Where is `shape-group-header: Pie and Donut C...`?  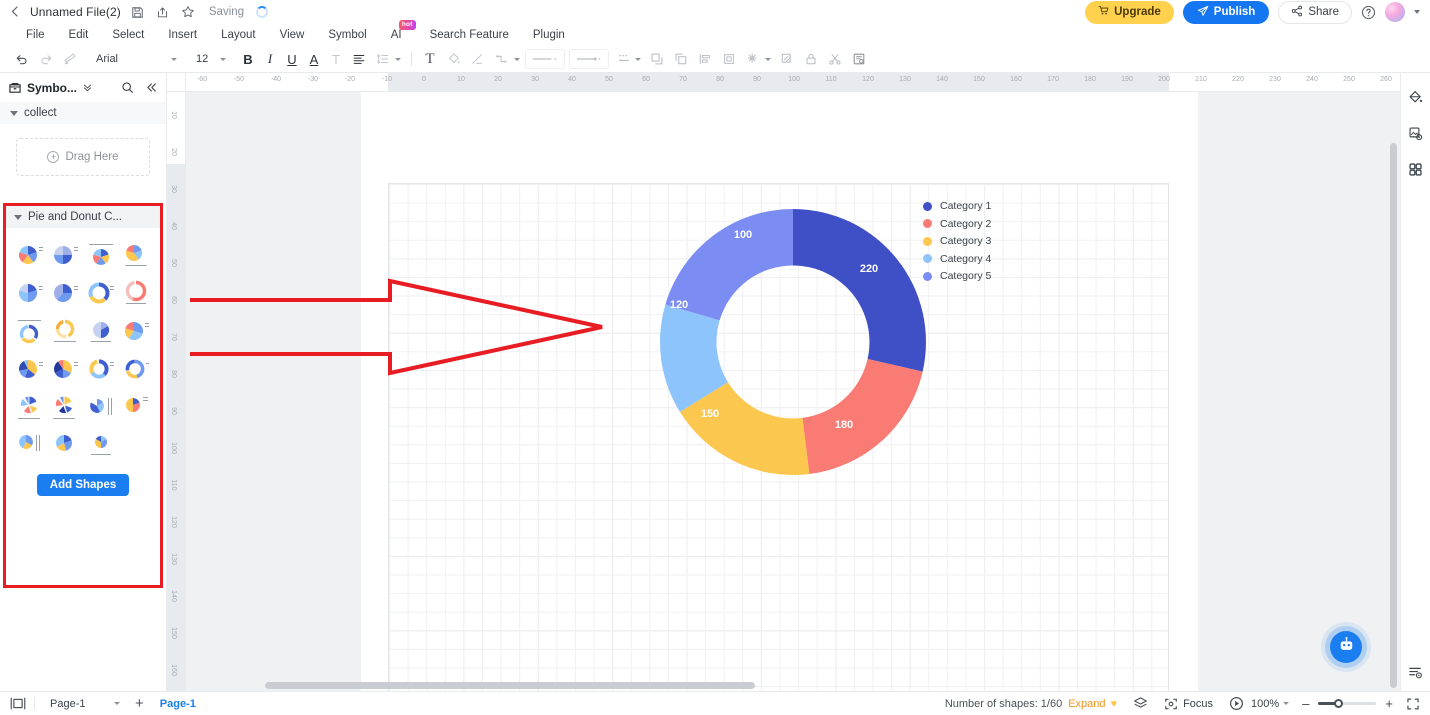
shape-group-header: Pie and Donut C... is located at coordinates (83, 217).